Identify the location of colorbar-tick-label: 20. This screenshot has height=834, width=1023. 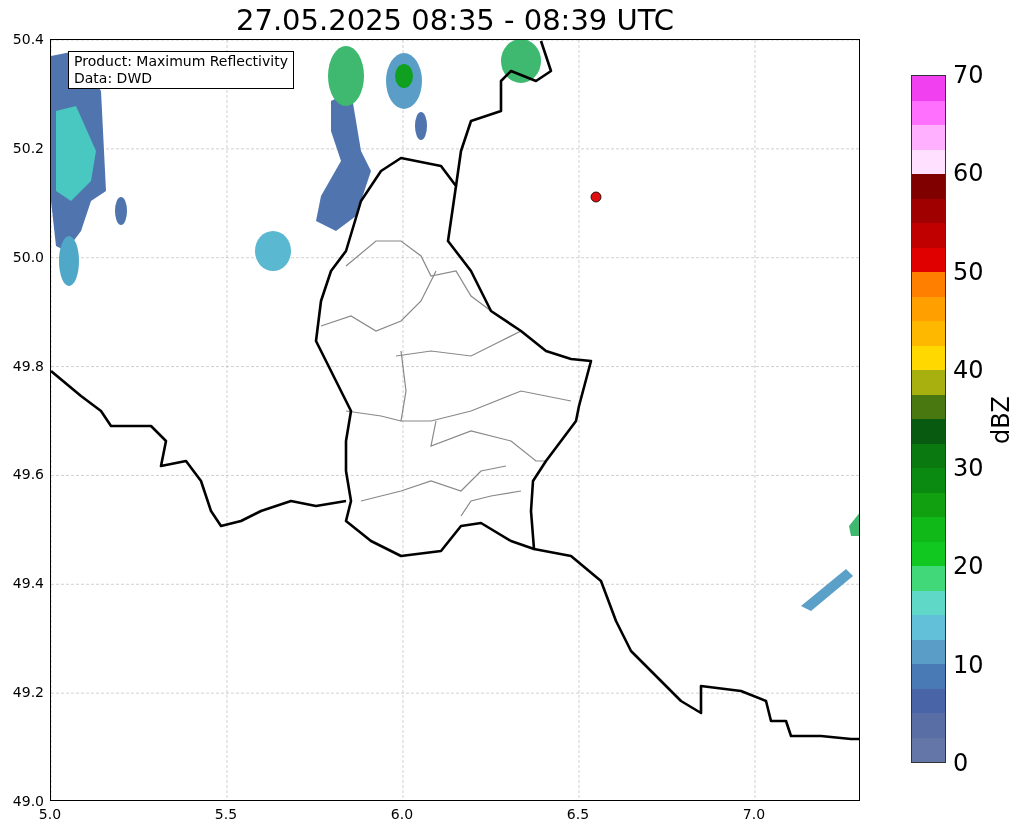
(968, 566).